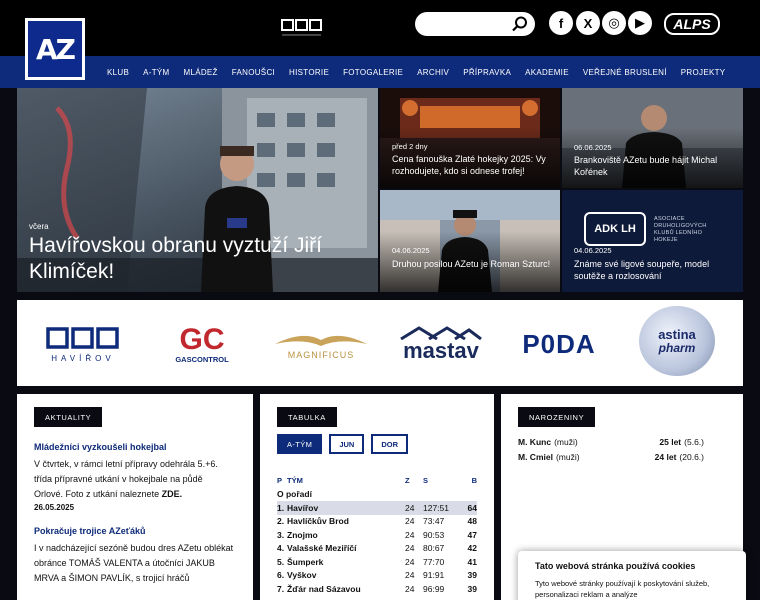 The width and height of the screenshot is (760, 600). What do you see at coordinates (588, 23) in the screenshot?
I see `x-twitter-icon: X` at bounding box center [588, 23].